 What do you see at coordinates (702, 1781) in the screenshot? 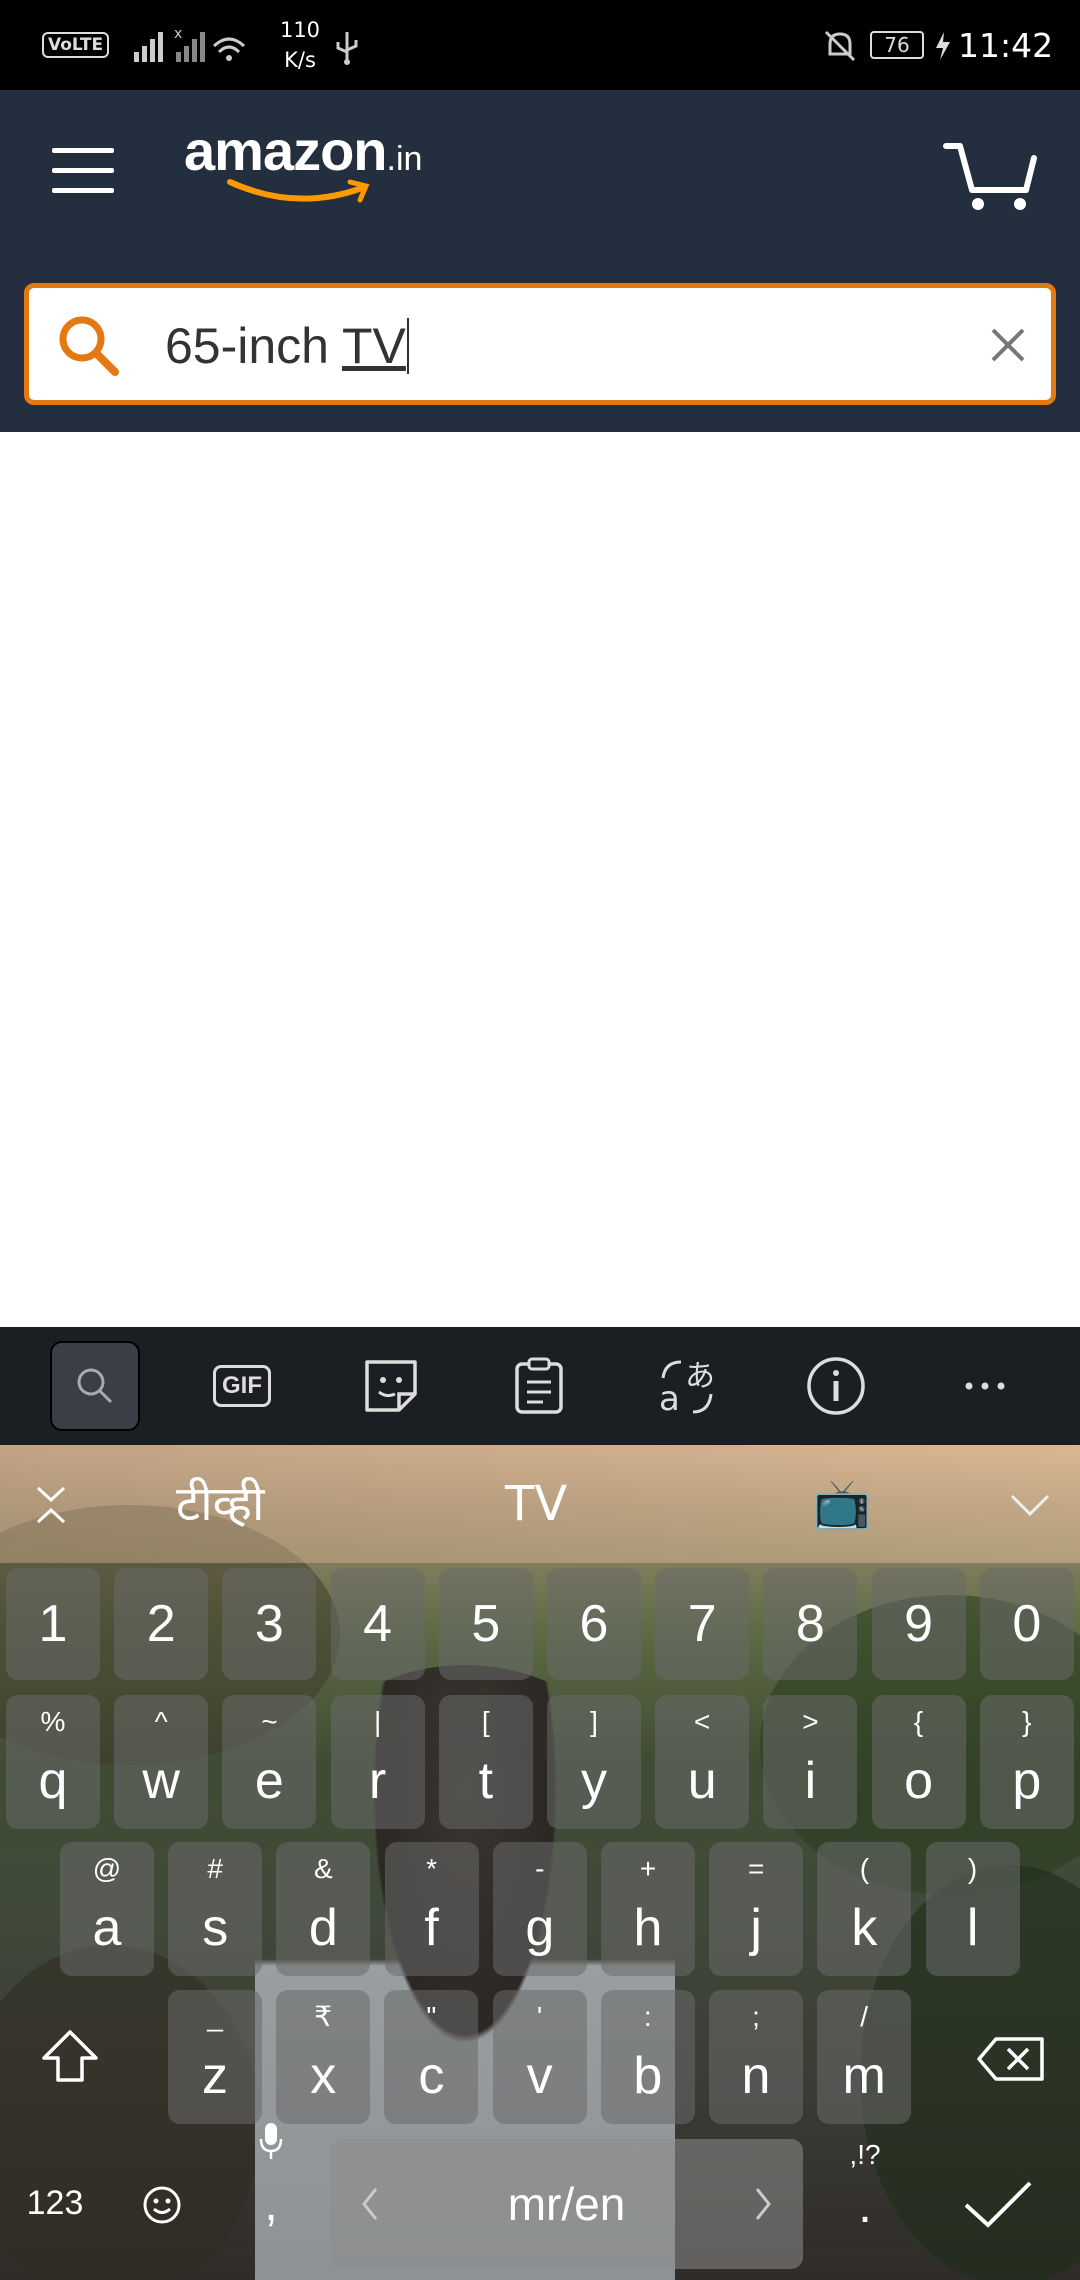
I see `key-label: u` at bounding box center [702, 1781].